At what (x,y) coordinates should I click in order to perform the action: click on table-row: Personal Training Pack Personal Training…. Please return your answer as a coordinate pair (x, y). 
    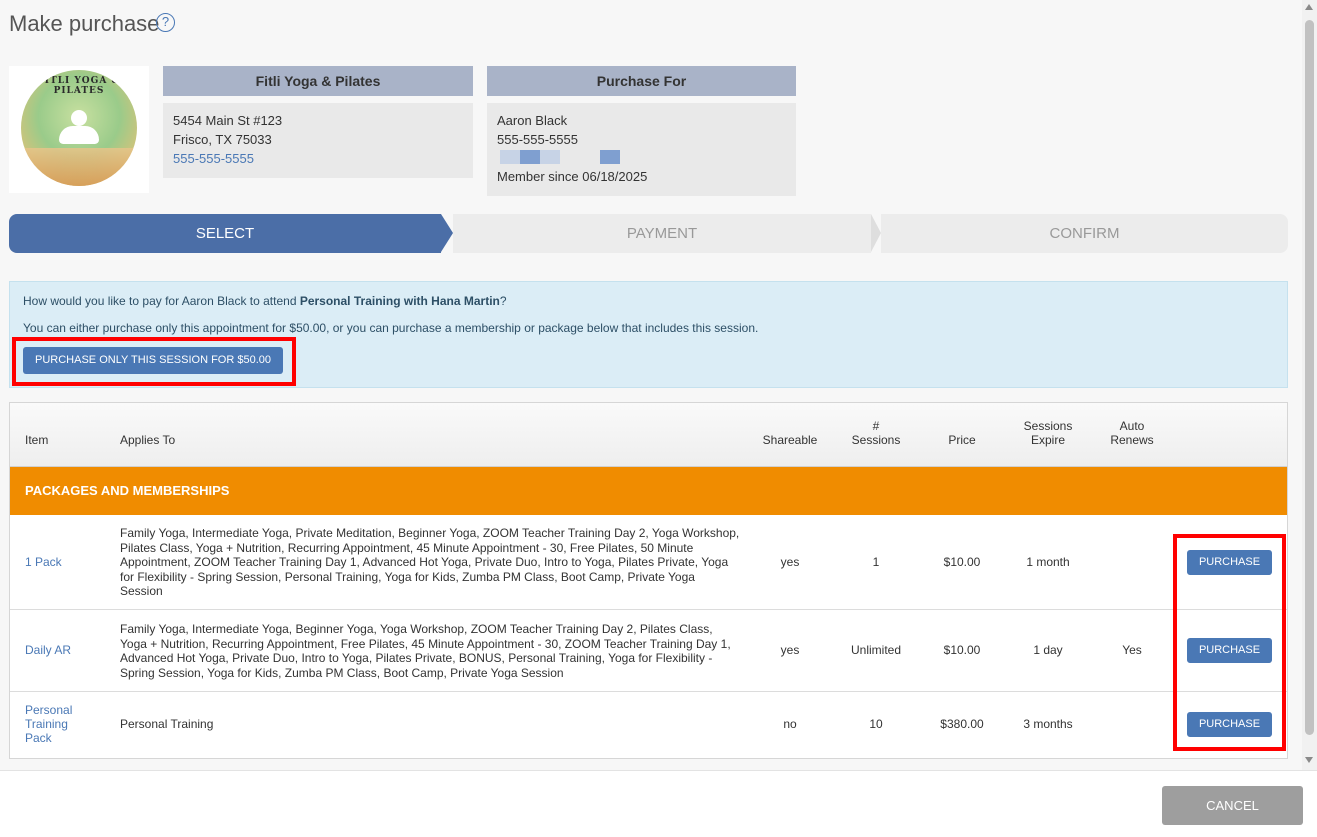
    Looking at the image, I should click on (648, 725).